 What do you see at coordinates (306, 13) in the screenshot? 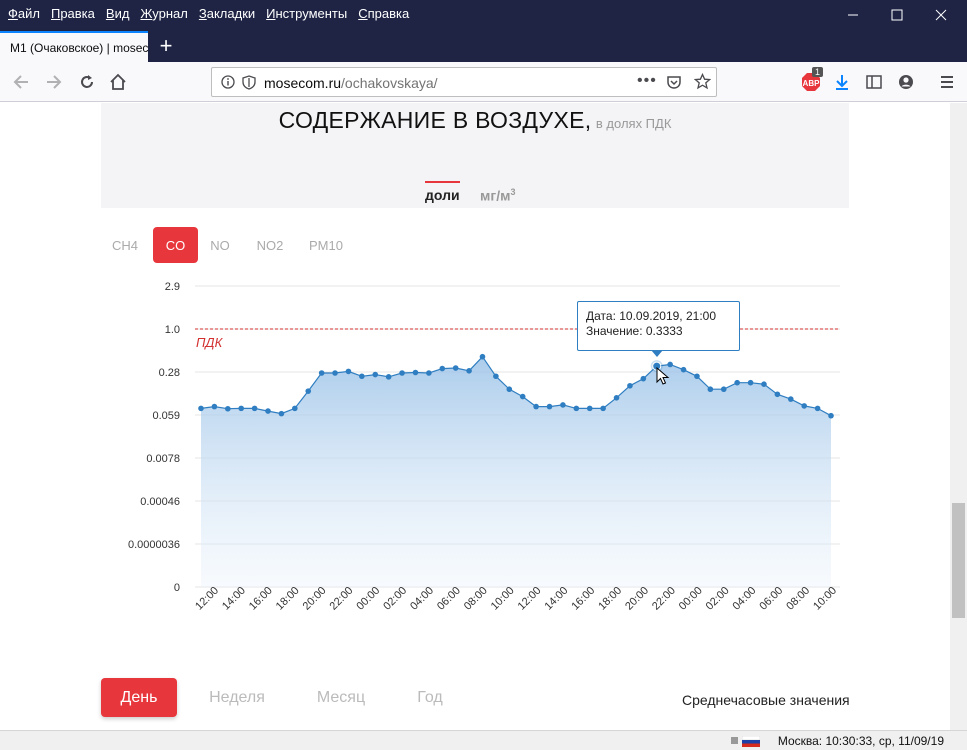
I see `menu-item-5: Инструменты` at bounding box center [306, 13].